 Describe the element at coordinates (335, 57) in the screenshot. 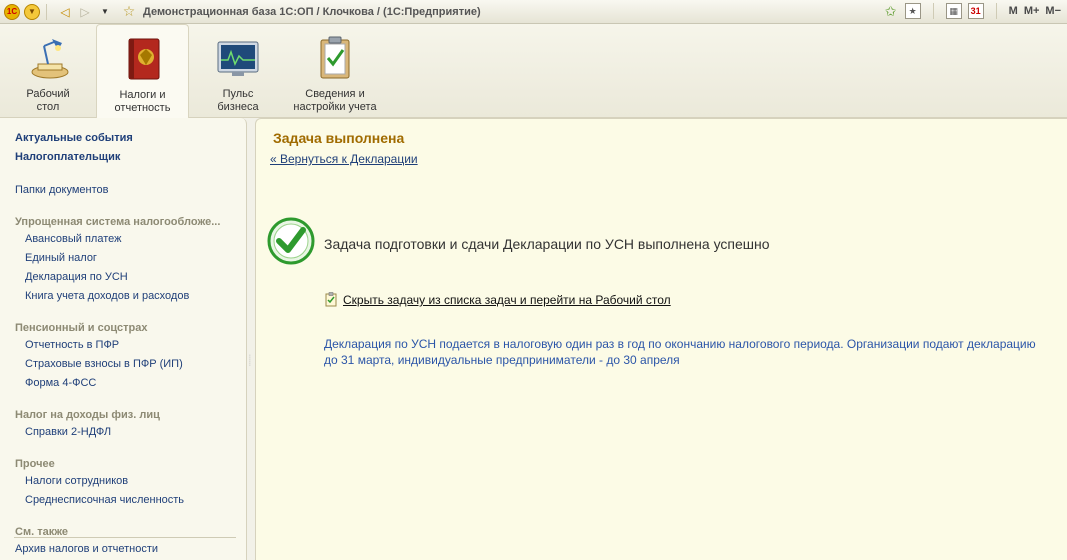

I see `clipboard-icon` at that location.